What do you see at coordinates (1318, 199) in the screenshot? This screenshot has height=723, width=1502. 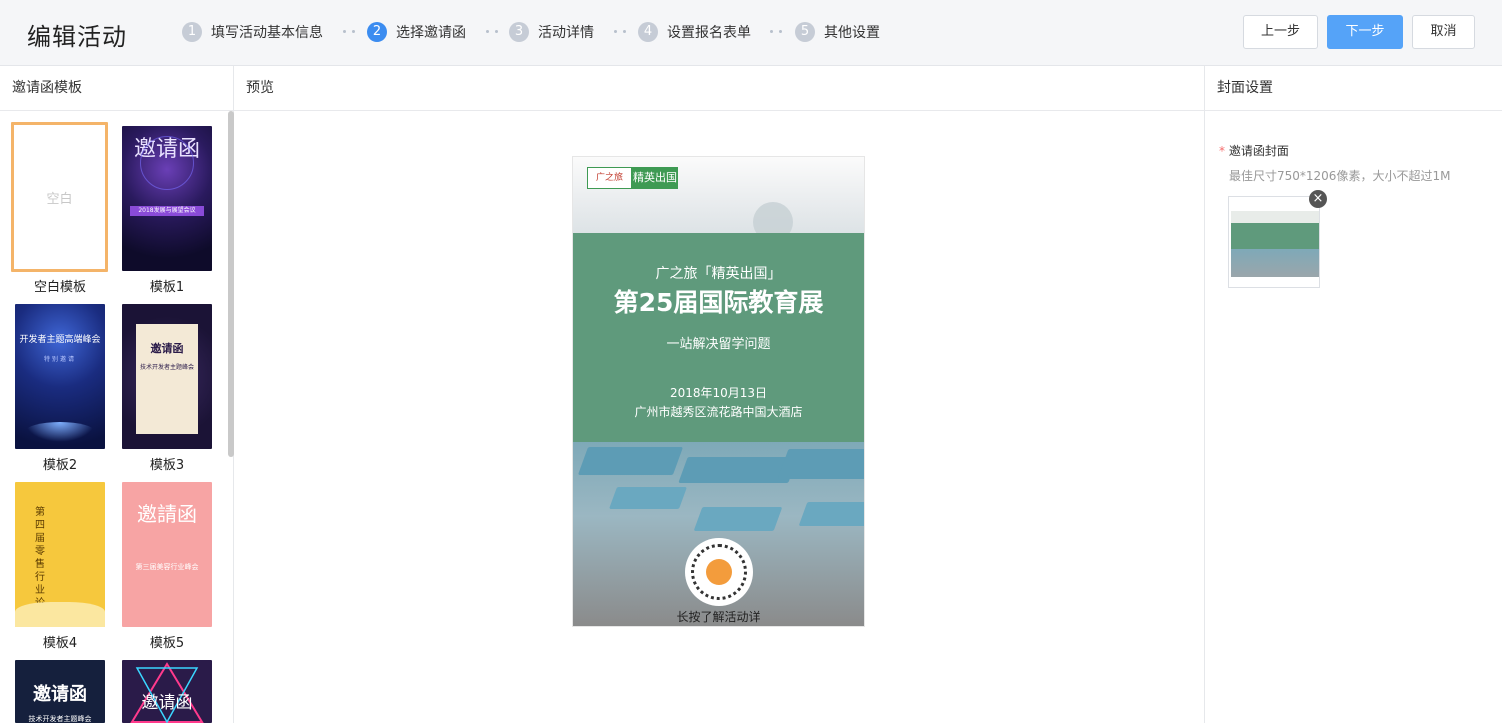 I see `remove-cover-icon: ×` at bounding box center [1318, 199].